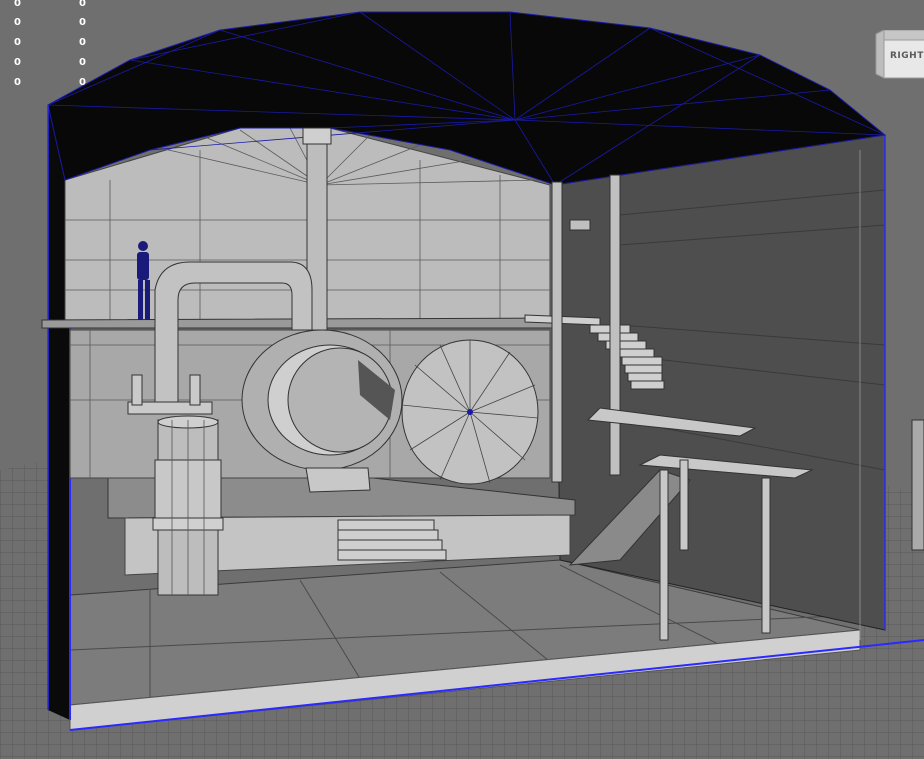 The width and height of the screenshot is (924, 759). I want to click on cylinder-tank, so click(188, 505).